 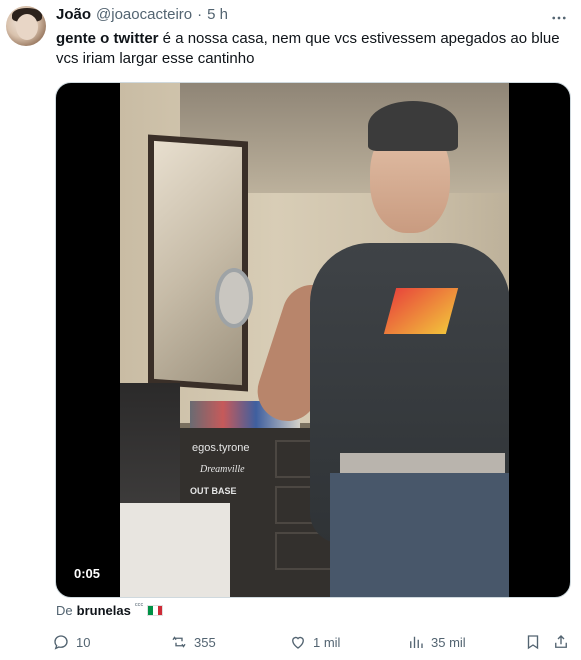 I want to click on video-mirror, so click(x=198, y=263).